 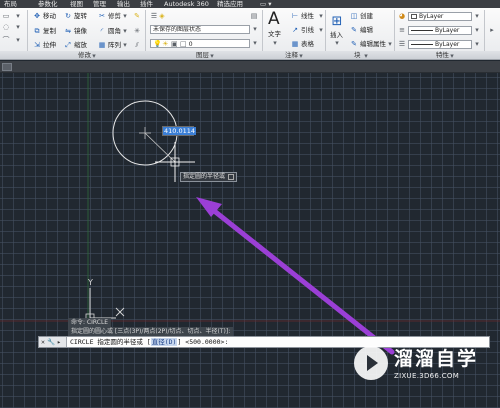 I want to click on rotate-icon: ↻, so click(x=68, y=16).